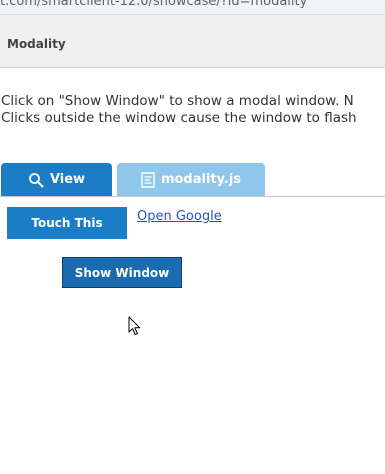  What do you see at coordinates (67, 179) in the screenshot?
I see `tab-view-label: View` at bounding box center [67, 179].